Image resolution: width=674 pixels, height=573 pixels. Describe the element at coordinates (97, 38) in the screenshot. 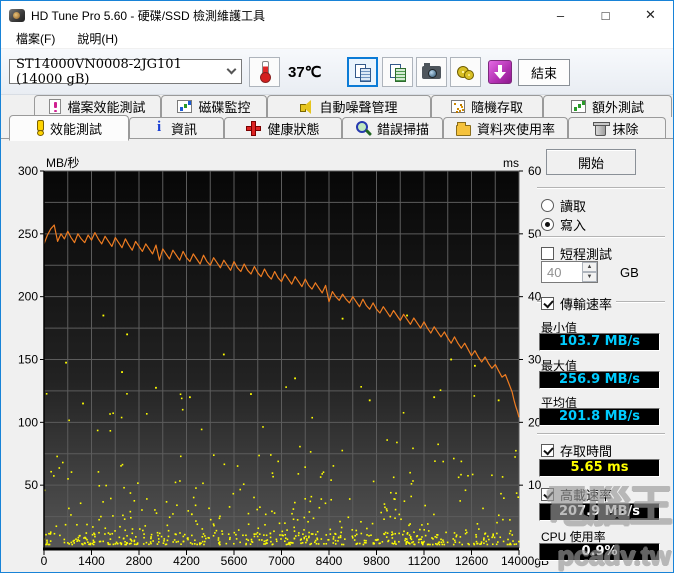

I see `menu-help: 說明(H)` at that location.